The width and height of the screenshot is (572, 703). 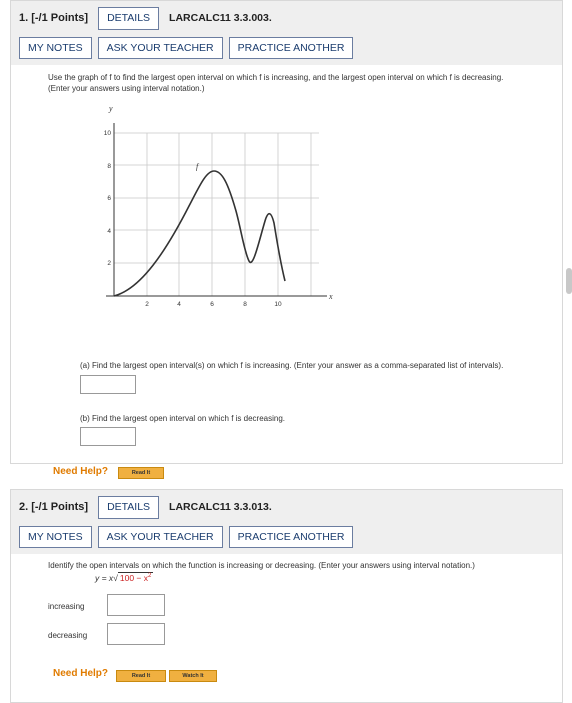 I want to click on y-tick: 4, so click(x=109, y=231).